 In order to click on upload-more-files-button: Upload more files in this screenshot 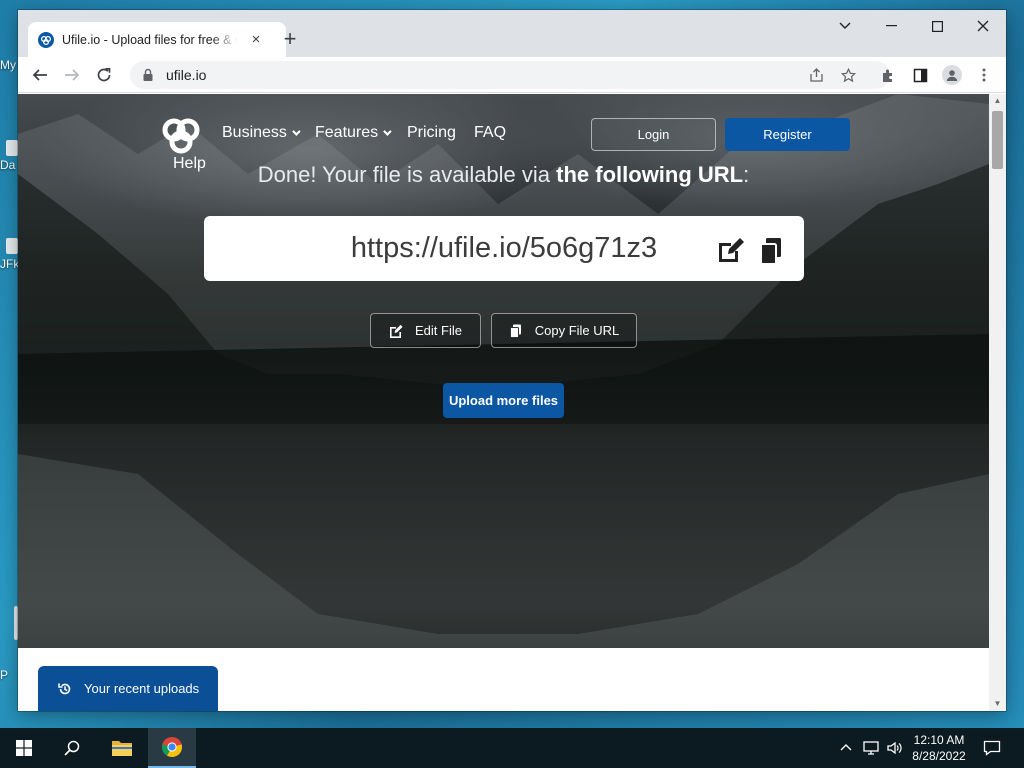, I will do `click(503, 400)`.